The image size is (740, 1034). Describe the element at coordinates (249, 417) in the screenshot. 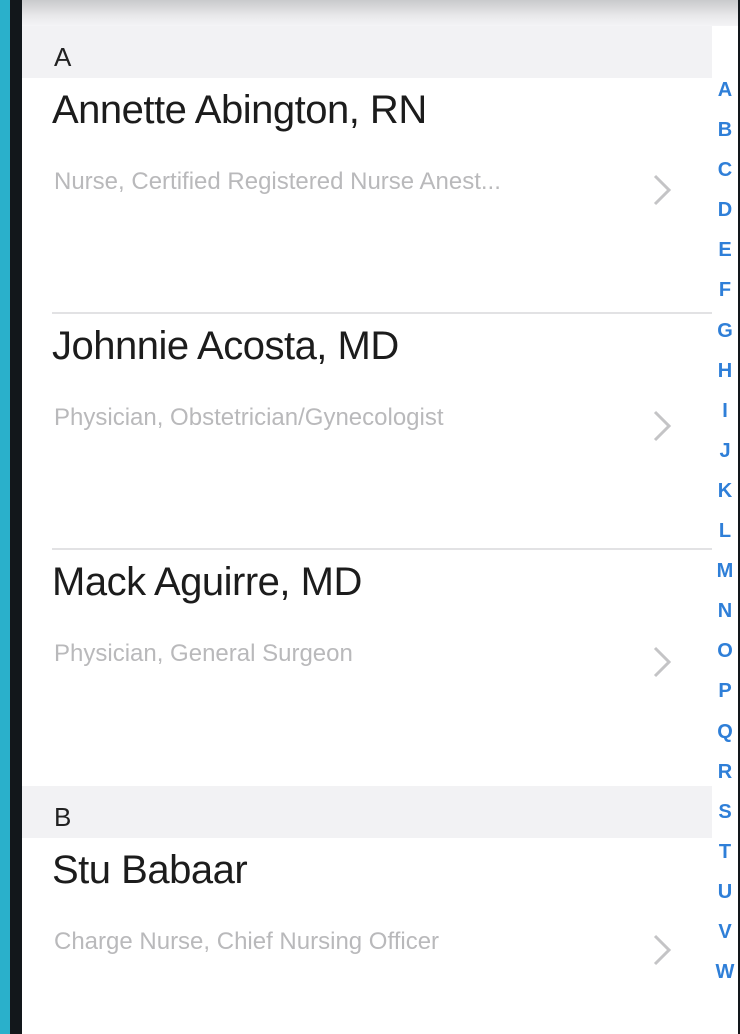

I see `contact-role: Physician, Obstetrician/Gynecologist` at that location.